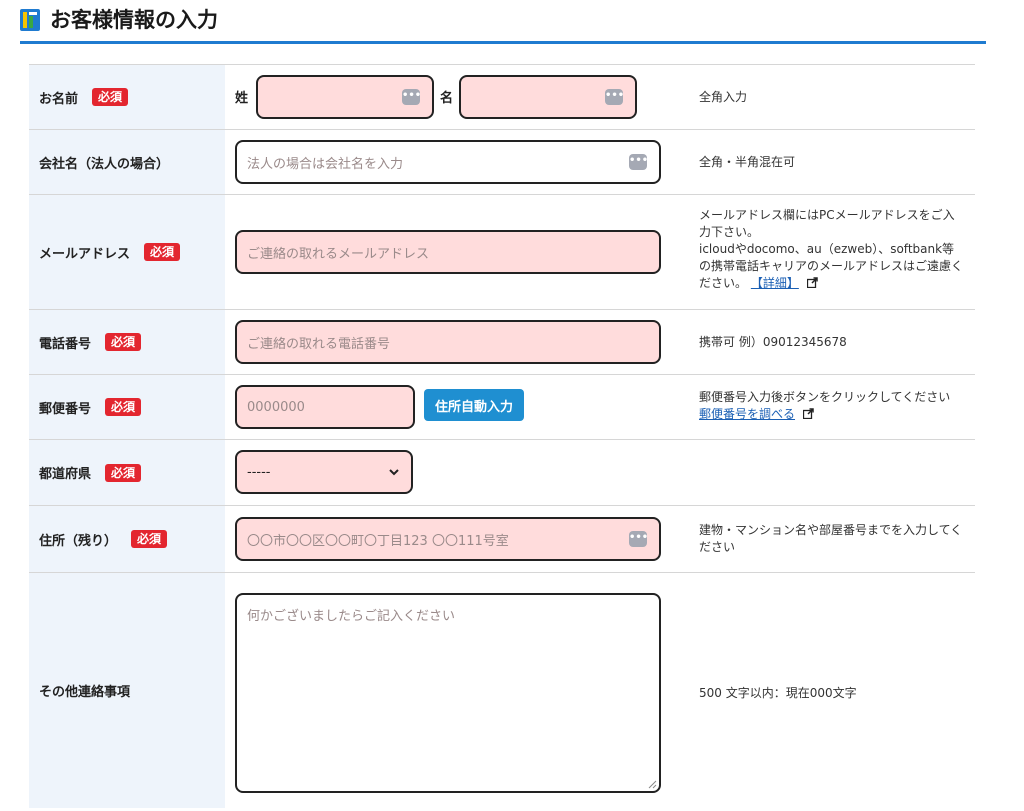  Describe the element at coordinates (325, 164) in the screenshot. I see `company-placeholder: 法人の場合は会社名を入力` at that location.